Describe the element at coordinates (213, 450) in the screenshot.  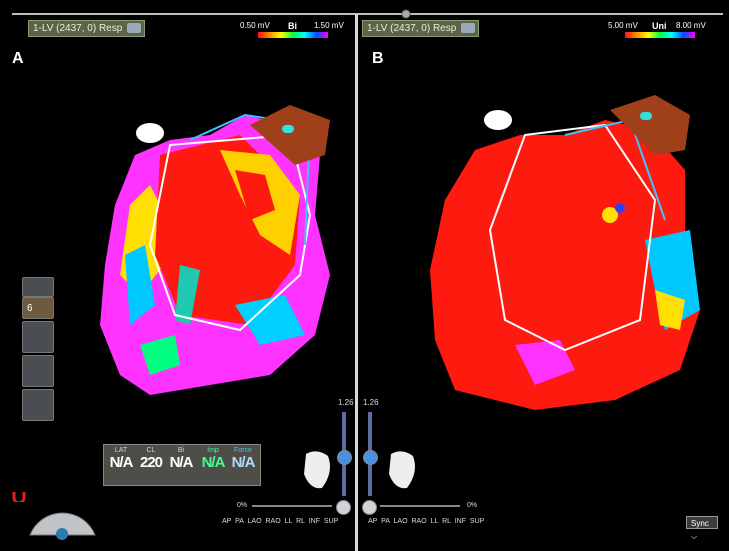
I see `info-label-imp: Imp` at that location.